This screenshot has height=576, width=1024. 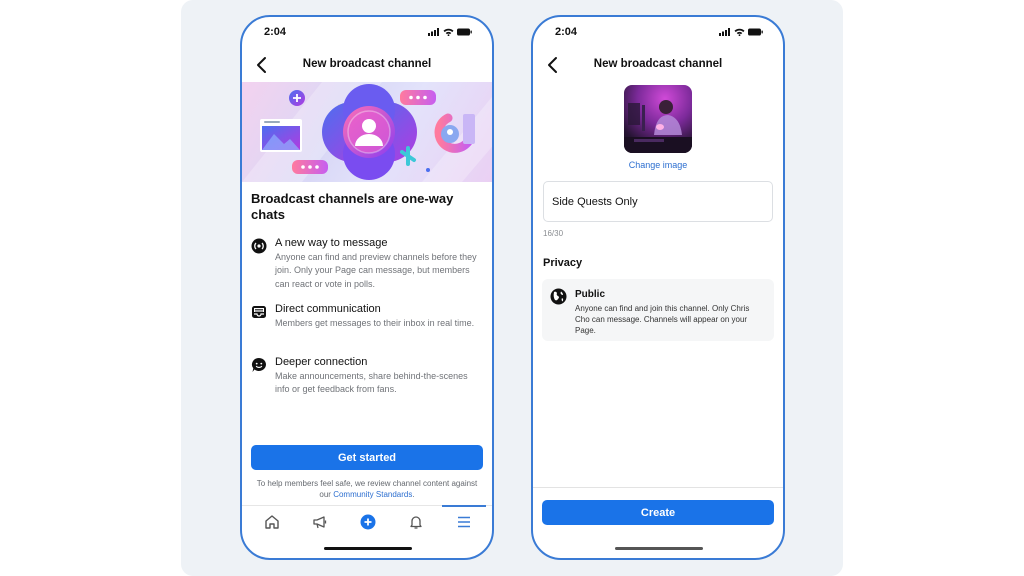 What do you see at coordinates (563, 263) in the screenshot?
I see `privacy-section-title: Privacy` at bounding box center [563, 263].